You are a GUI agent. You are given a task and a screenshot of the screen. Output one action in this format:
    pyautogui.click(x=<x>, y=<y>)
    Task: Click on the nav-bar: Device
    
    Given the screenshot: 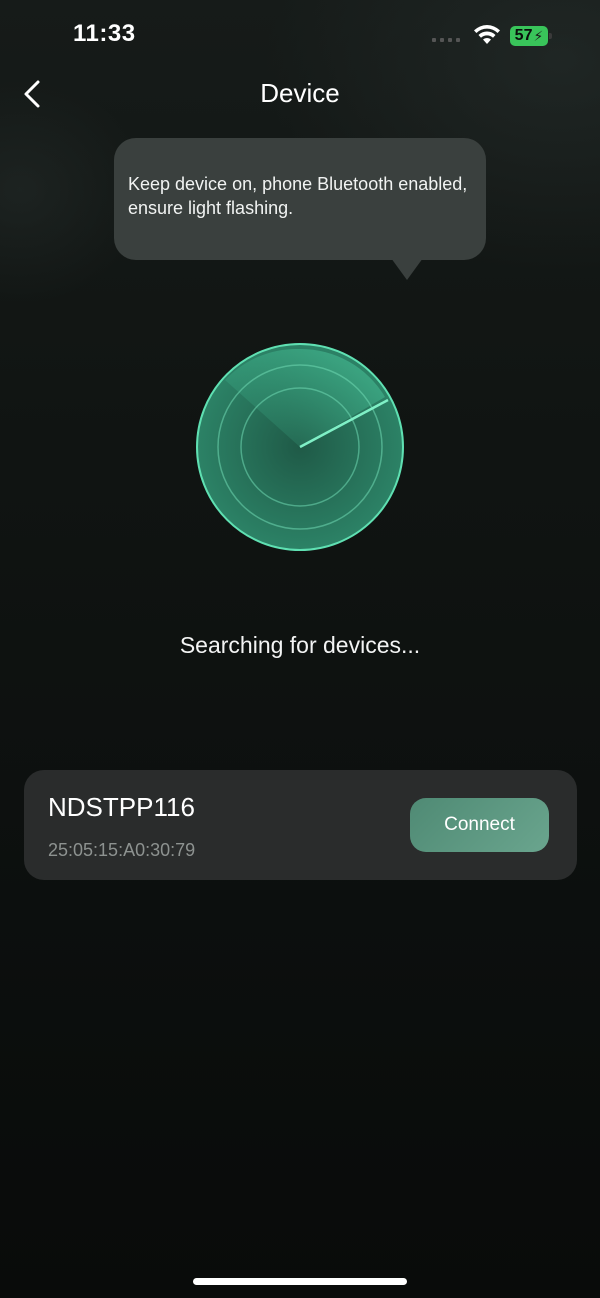 What is the action you would take?
    pyautogui.click(x=300, y=94)
    